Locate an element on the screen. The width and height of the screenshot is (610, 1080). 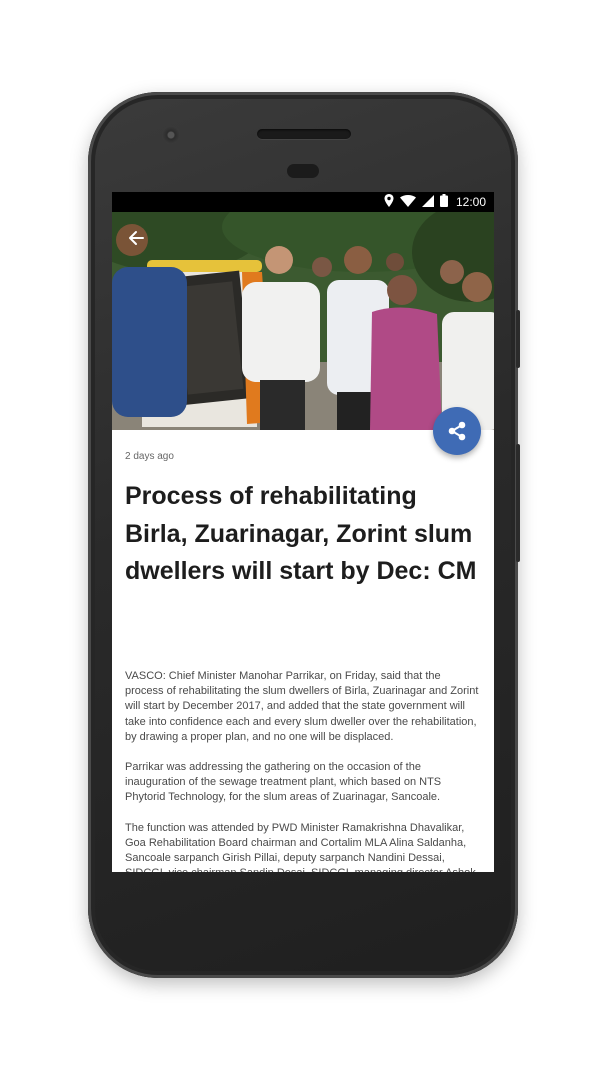
signal-icon is located at coordinates (427, 202).